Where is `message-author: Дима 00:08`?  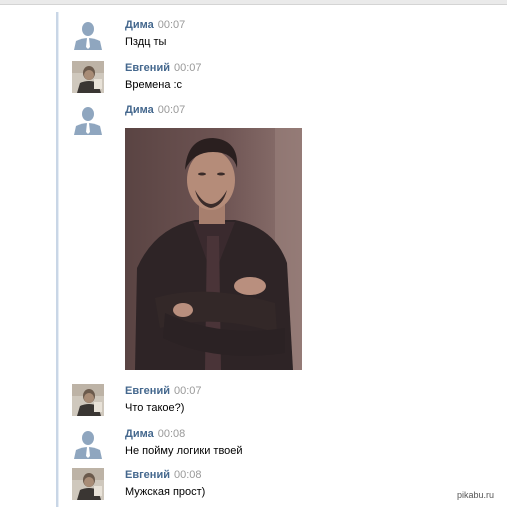 message-author: Дима 00:08 is located at coordinates (155, 434).